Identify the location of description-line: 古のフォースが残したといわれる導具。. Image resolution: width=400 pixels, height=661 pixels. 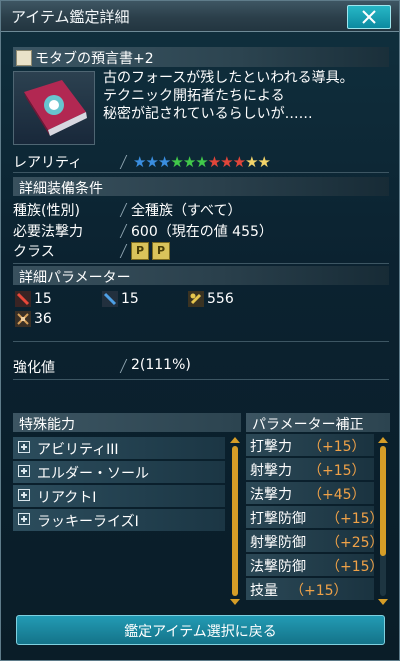
(228, 78).